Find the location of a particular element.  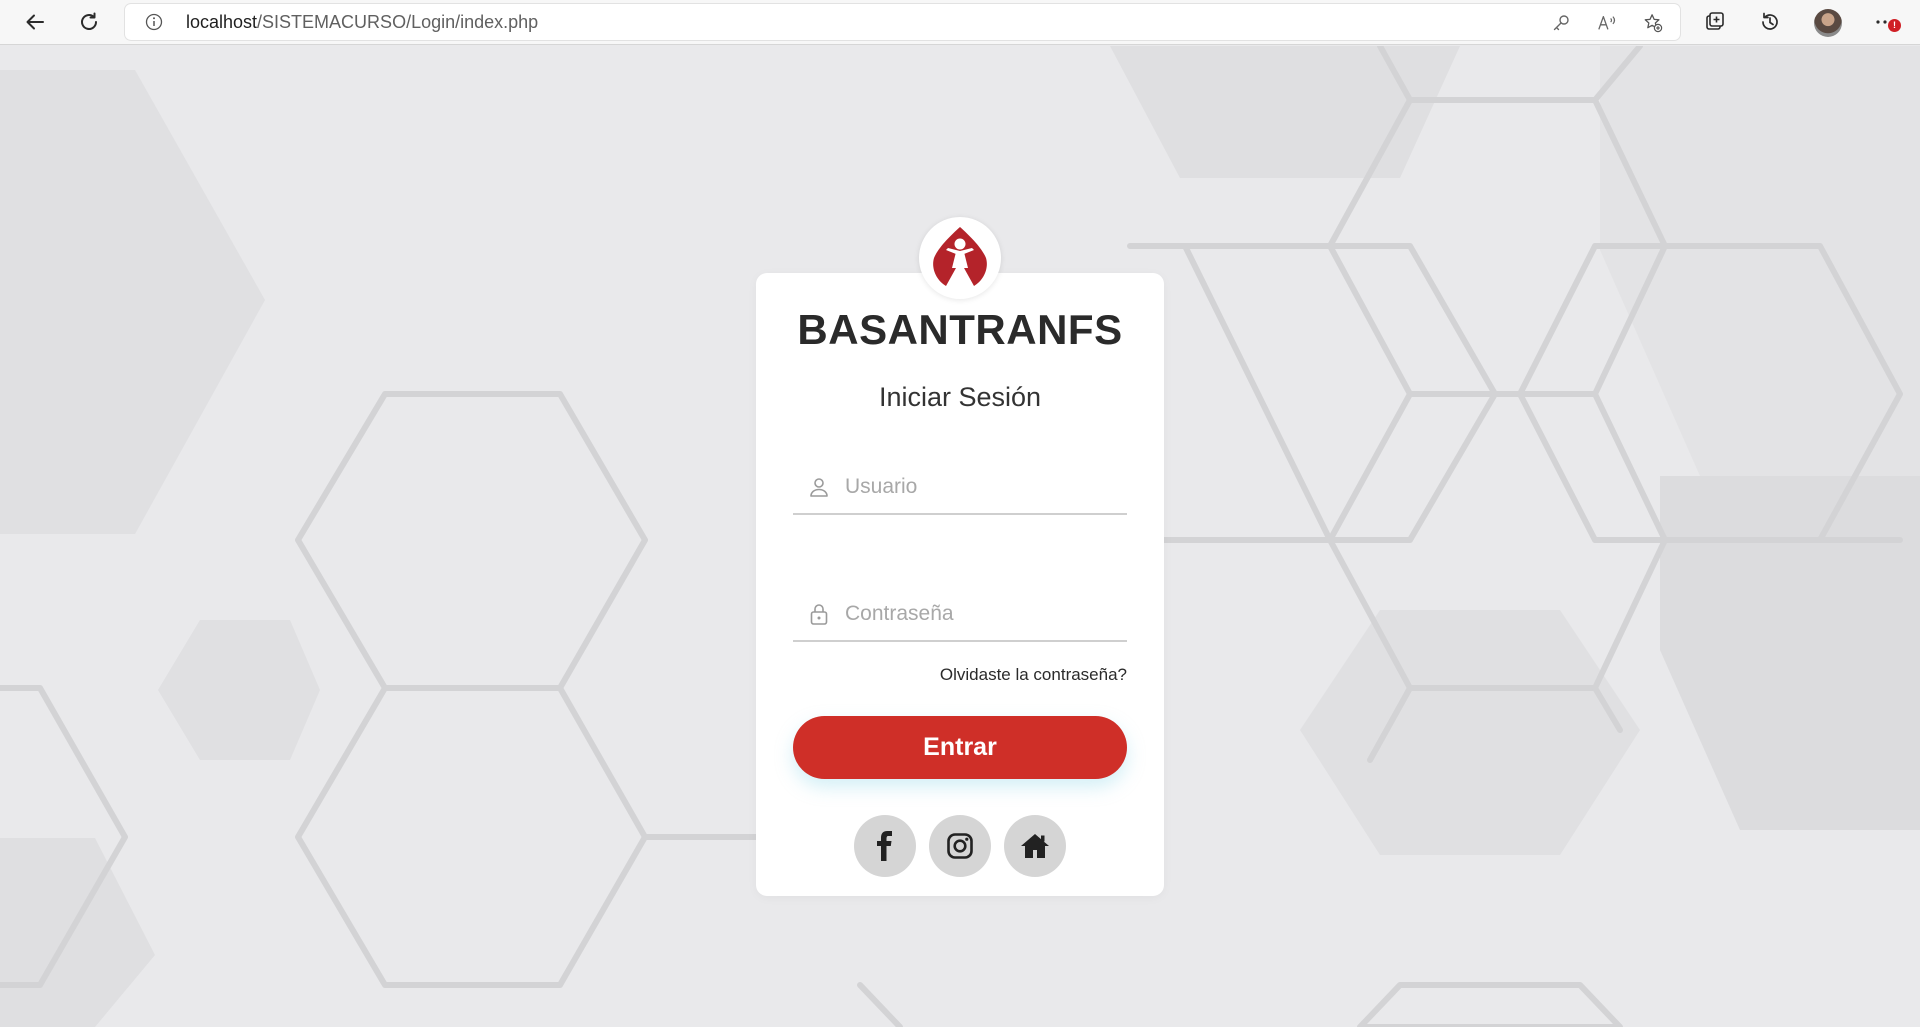

instagram-icon is located at coordinates (960, 846).